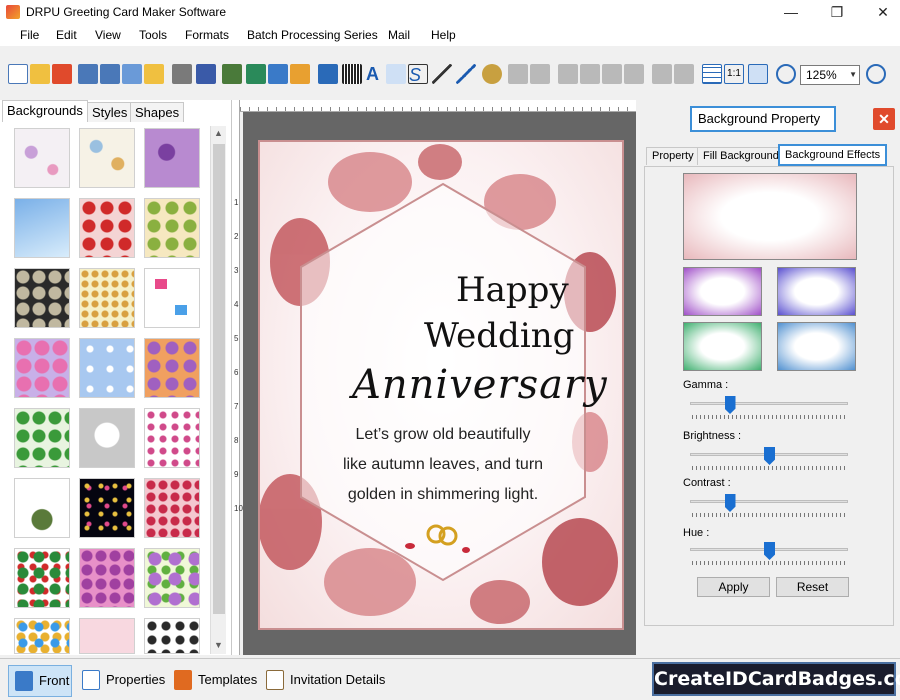  Describe the element at coordinates (88, 74) in the screenshot. I see `save-icon` at that location.